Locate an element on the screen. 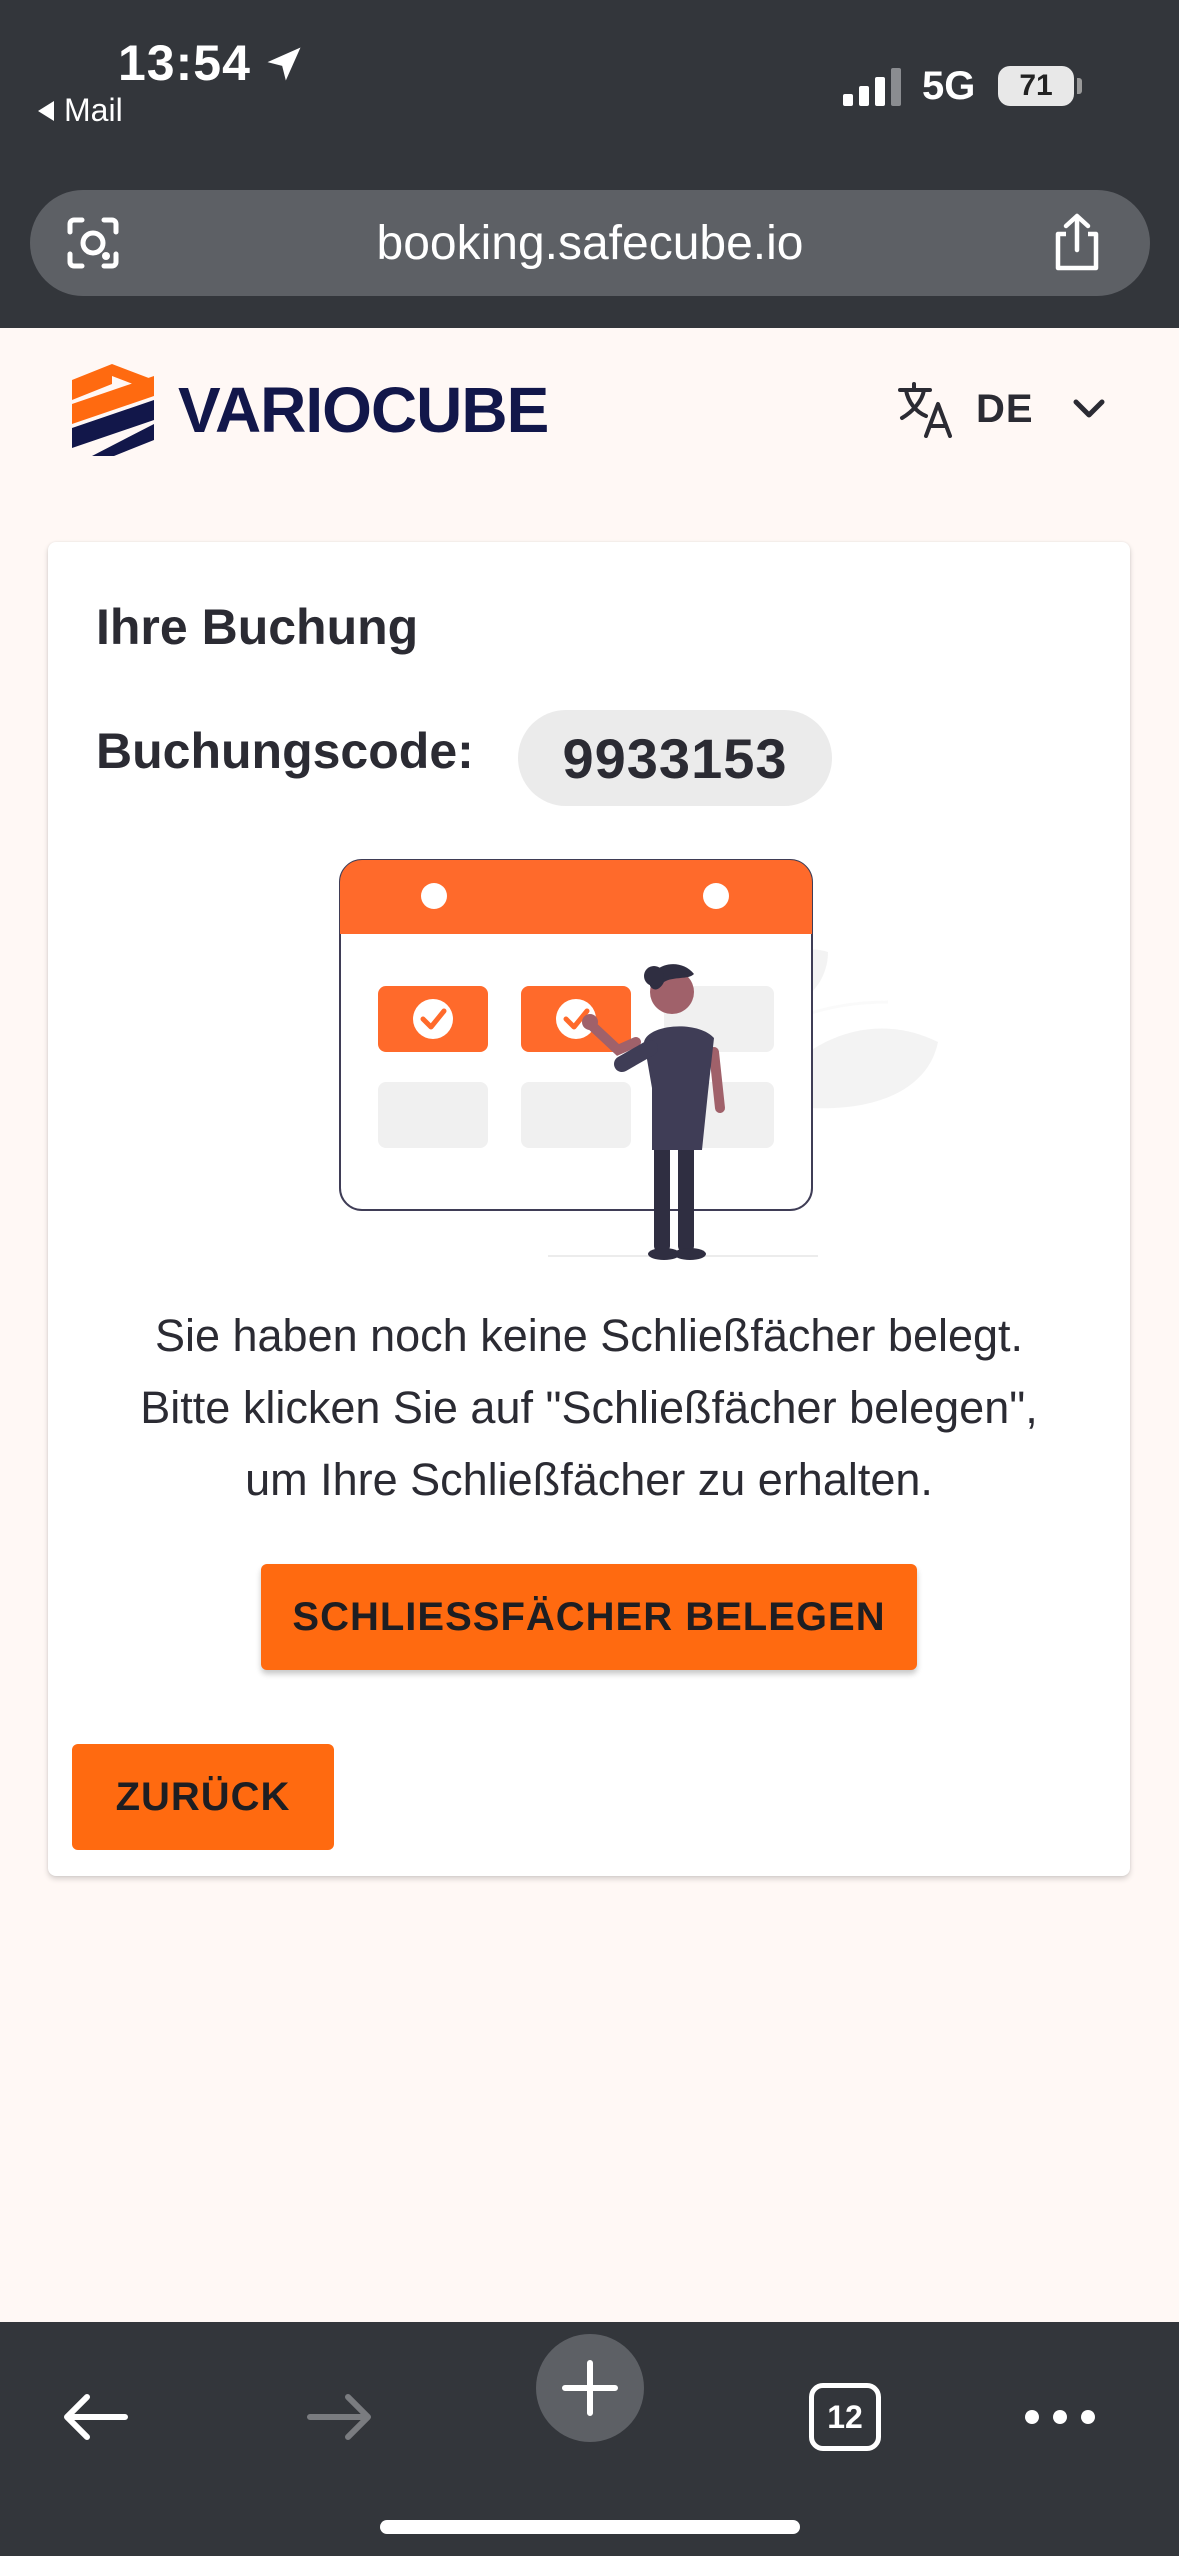 The image size is (1179, 2556). assign-lockers-button: SCHLIESSFÄCHER BELEGEN is located at coordinates (589, 1617).